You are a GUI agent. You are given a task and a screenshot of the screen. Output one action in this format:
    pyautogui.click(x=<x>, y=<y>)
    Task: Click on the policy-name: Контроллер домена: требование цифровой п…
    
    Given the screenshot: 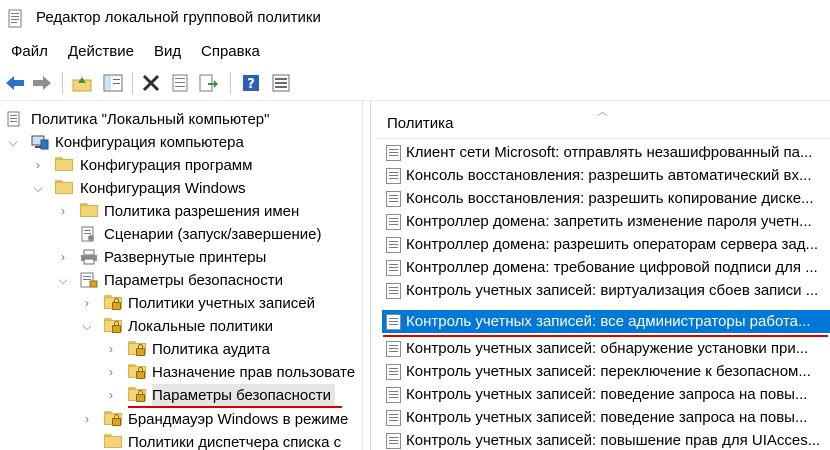 What is the action you would take?
    pyautogui.click(x=612, y=267)
    